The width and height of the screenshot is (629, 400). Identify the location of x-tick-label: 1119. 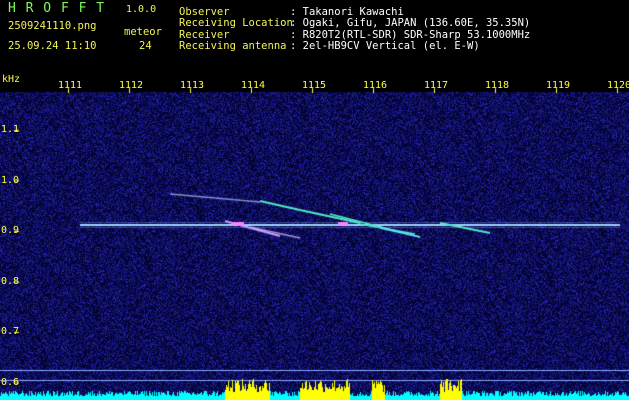
(558, 85).